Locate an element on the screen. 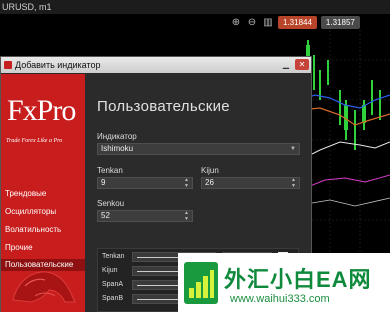  close-icon: ✕ is located at coordinates (302, 64).